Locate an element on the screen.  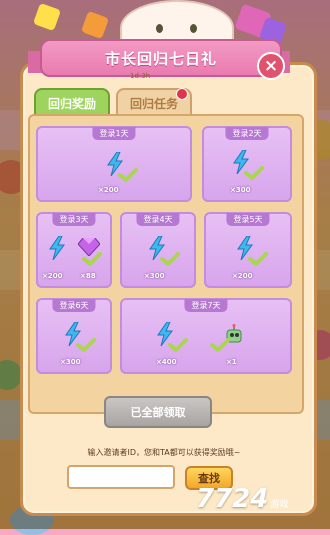
tab-return-rewards: 回归奖励 is located at coordinates (72, 102).